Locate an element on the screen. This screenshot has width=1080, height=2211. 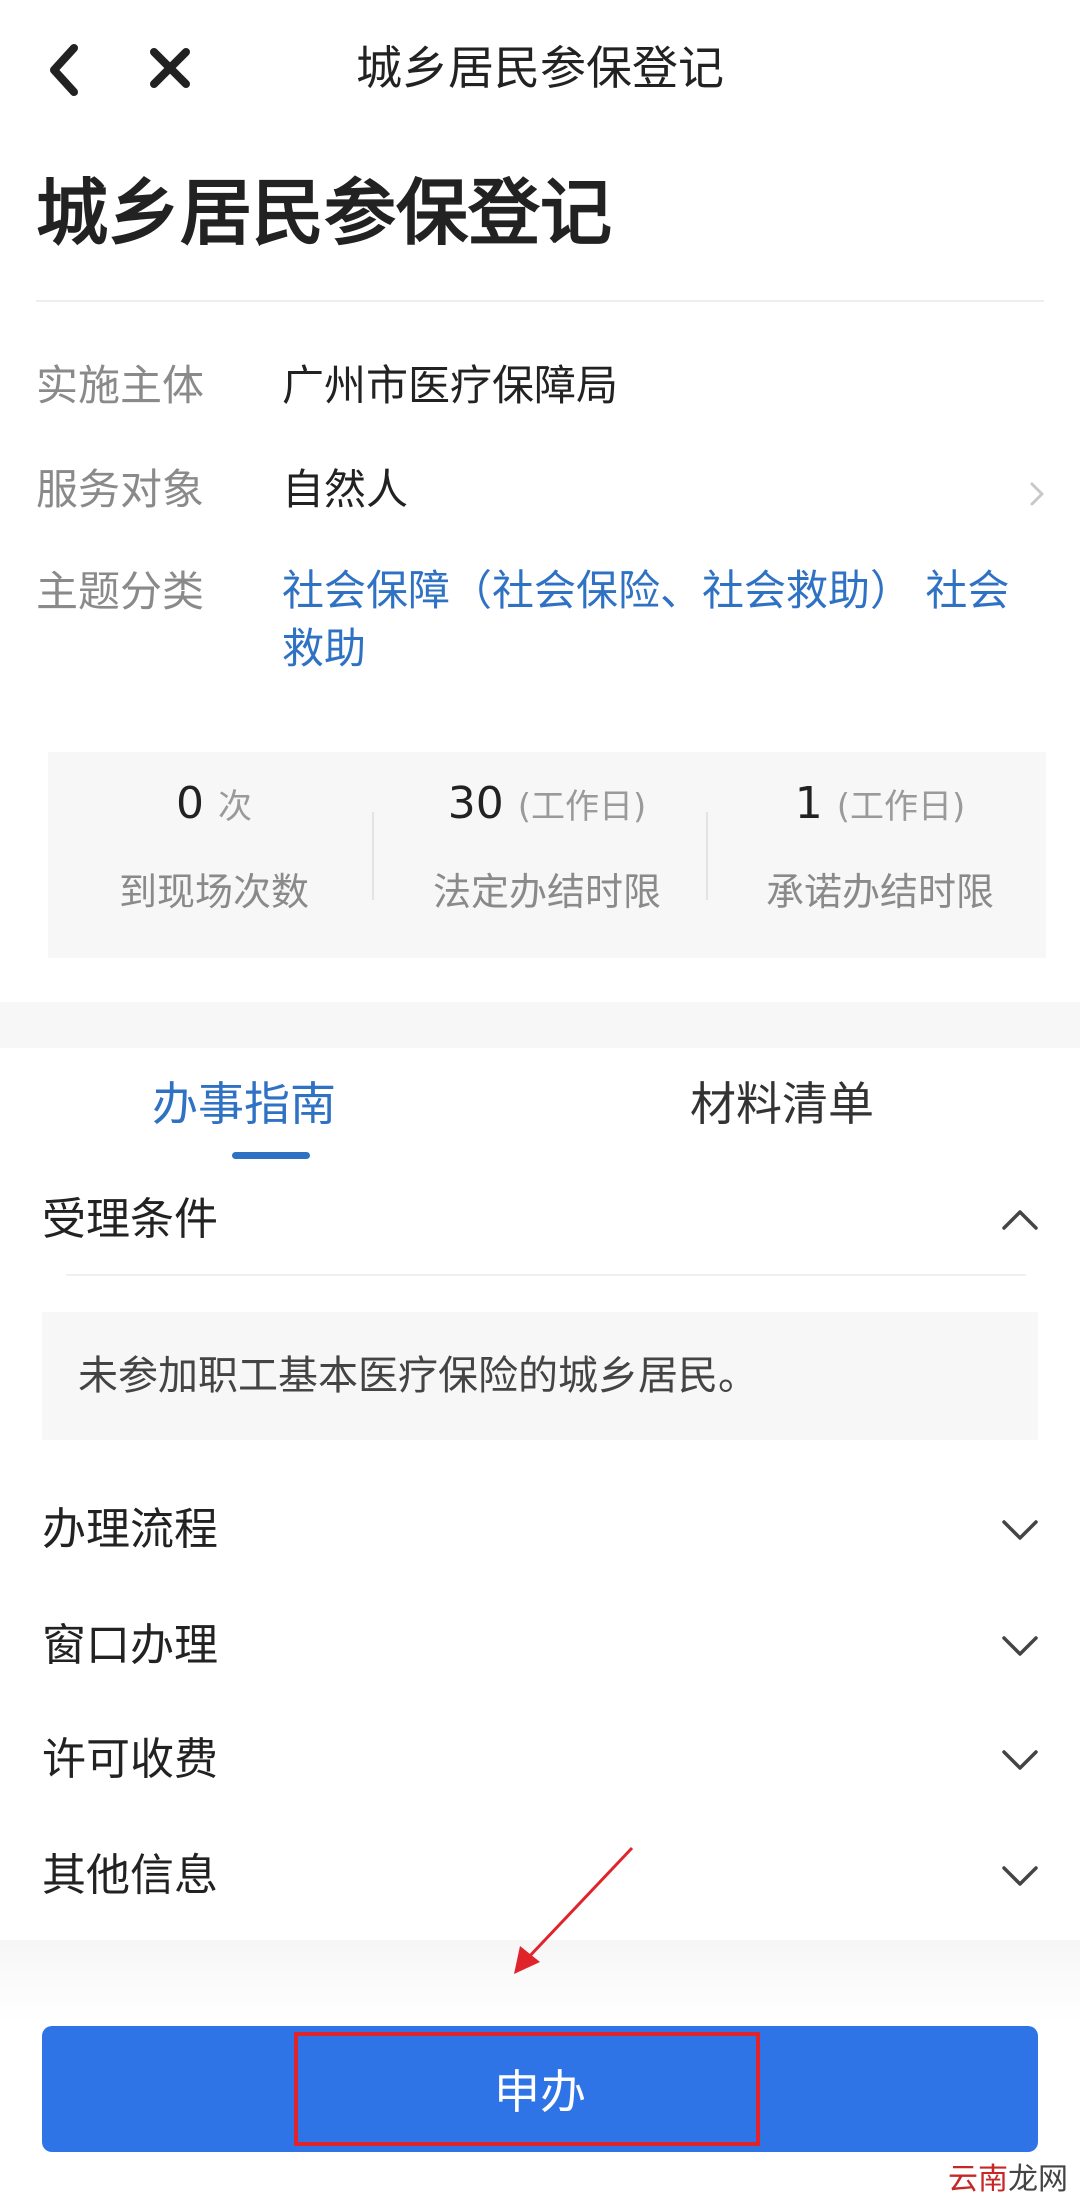
close-button is located at coordinates (170, 70).